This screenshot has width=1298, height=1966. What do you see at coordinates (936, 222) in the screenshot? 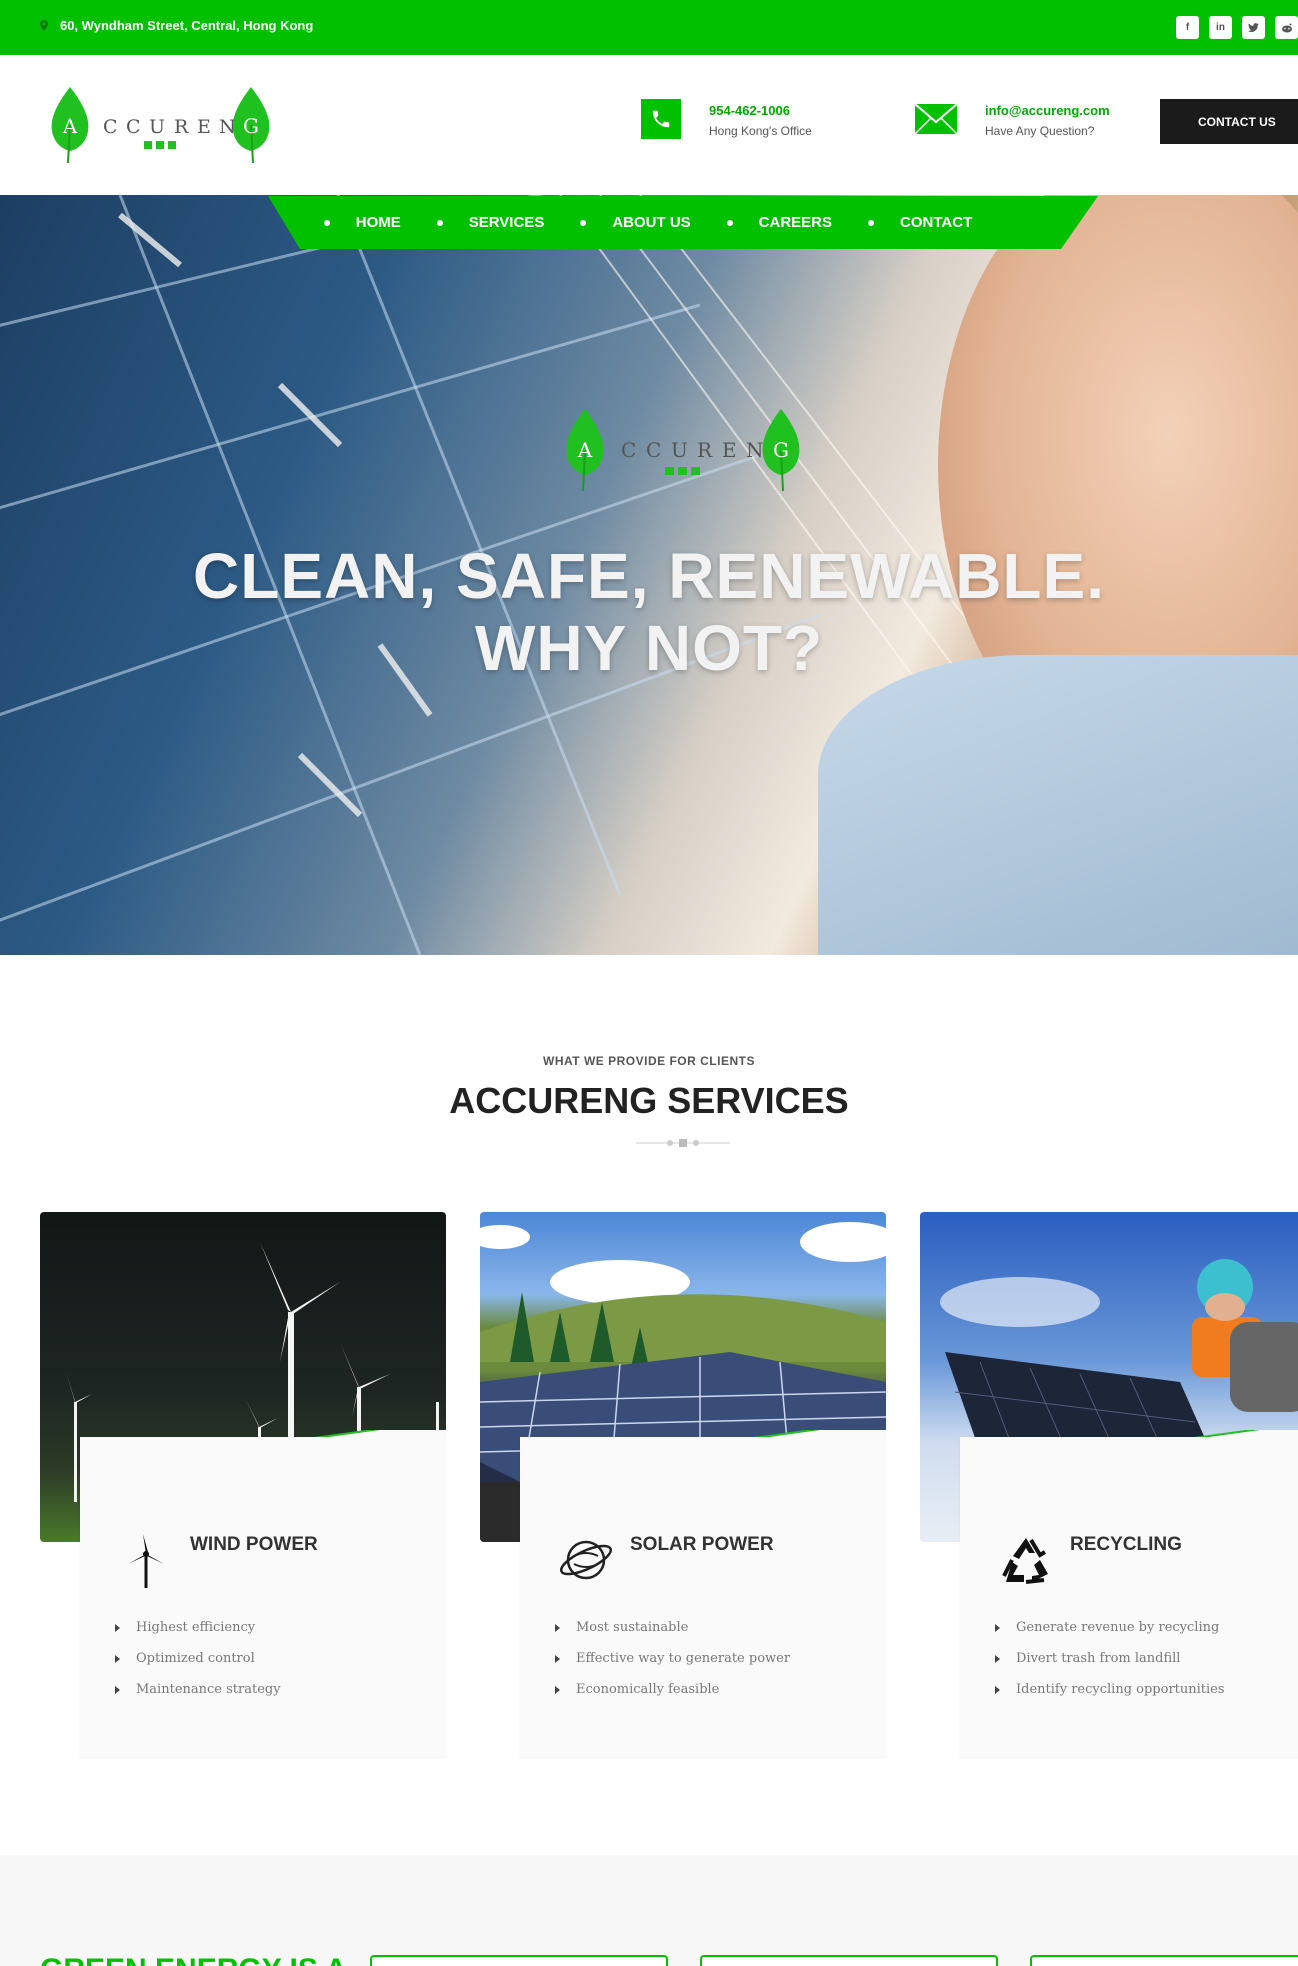
I see `nav-label: CONTACT` at bounding box center [936, 222].